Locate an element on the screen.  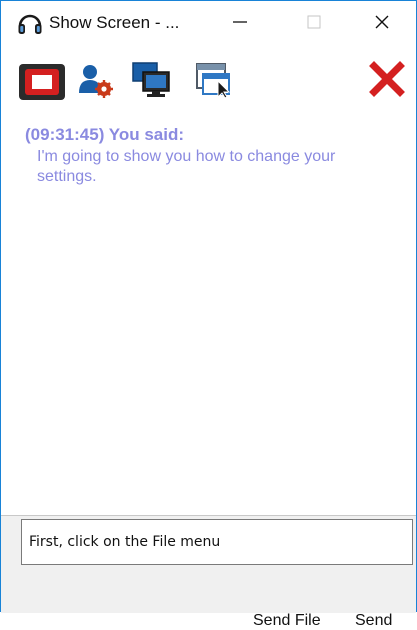
stop-sharing-button is located at coordinates (387, 79).